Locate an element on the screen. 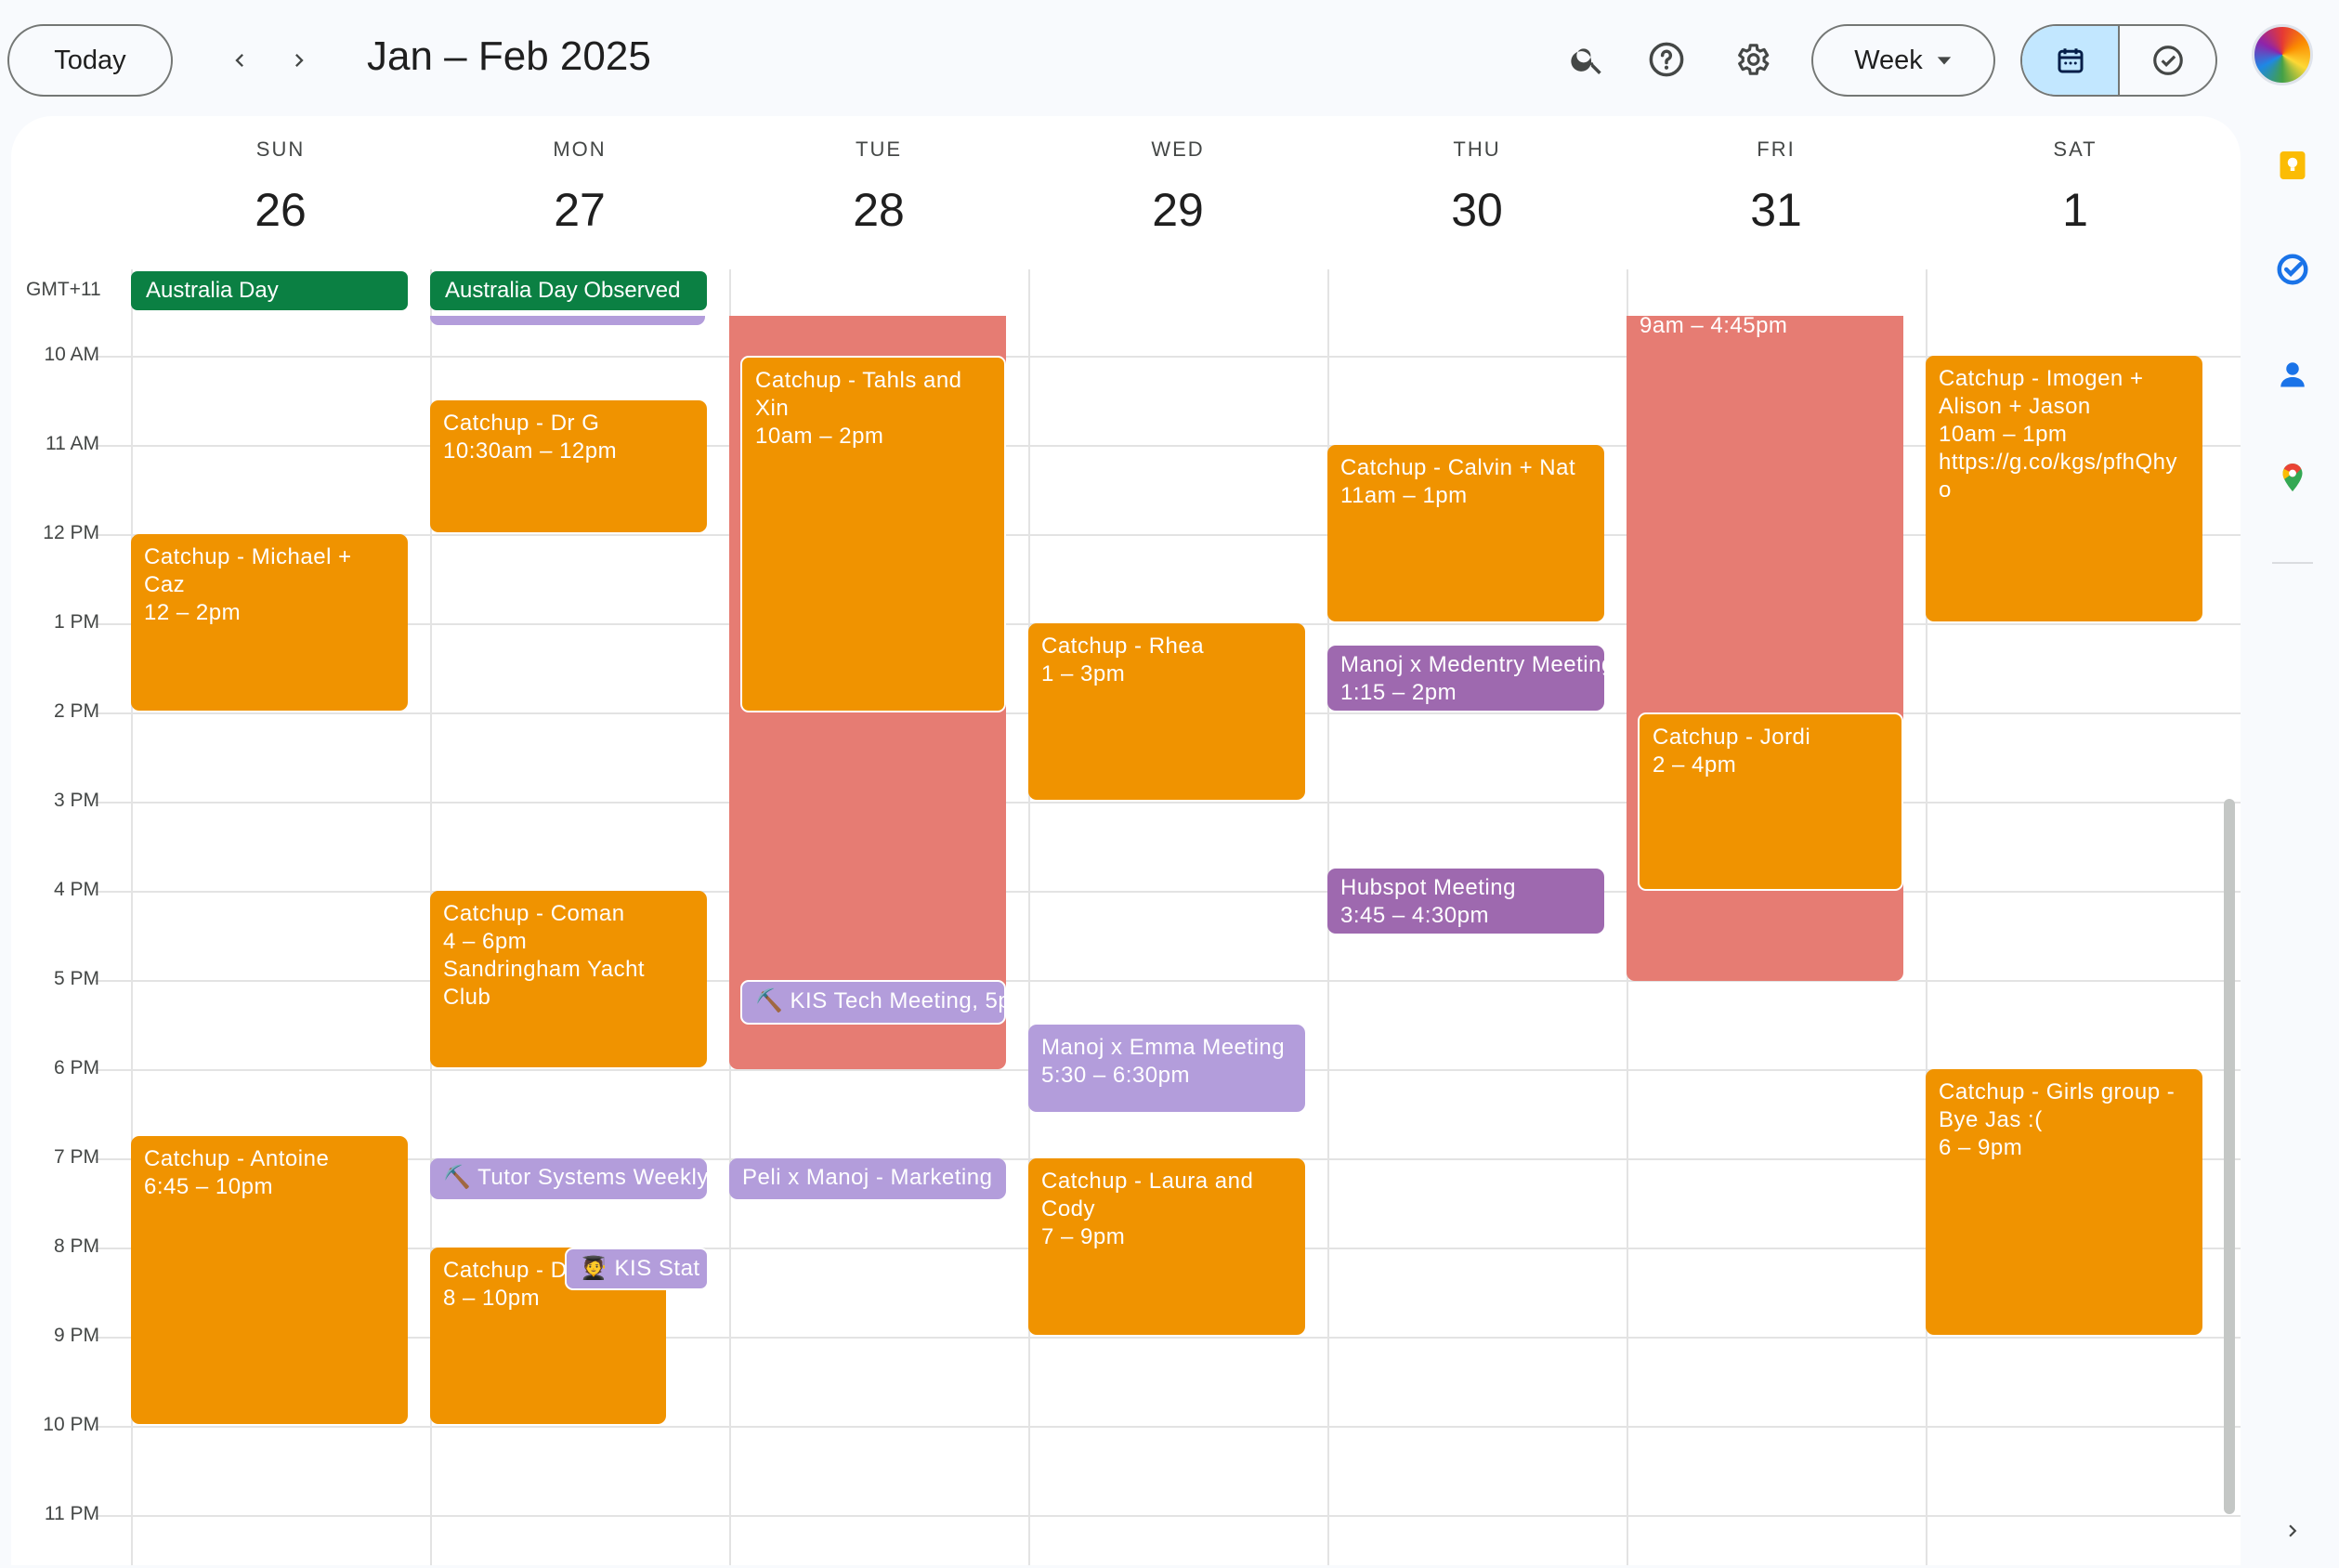 This screenshot has width=2339, height=1568. search-button is located at coordinates (1587, 60).